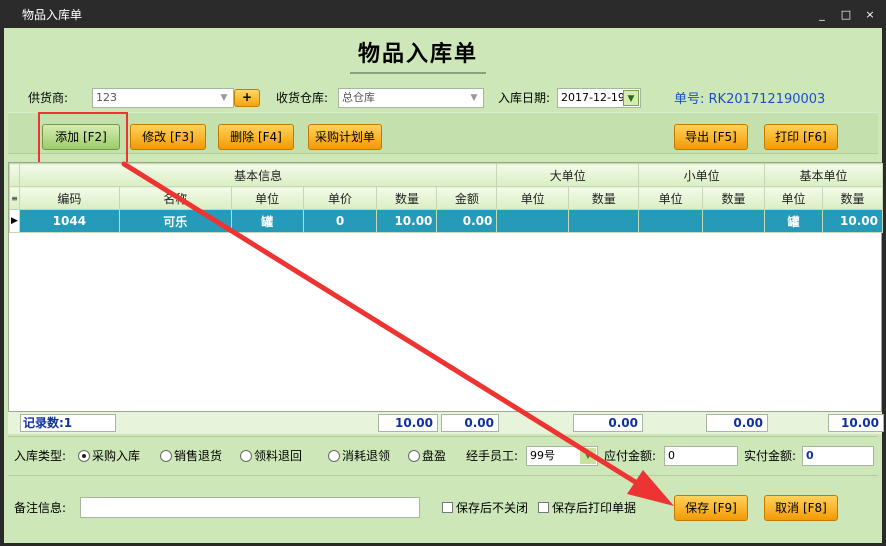  Describe the element at coordinates (40, 456) in the screenshot. I see `stock-in-type-label: 入库类型:` at that location.